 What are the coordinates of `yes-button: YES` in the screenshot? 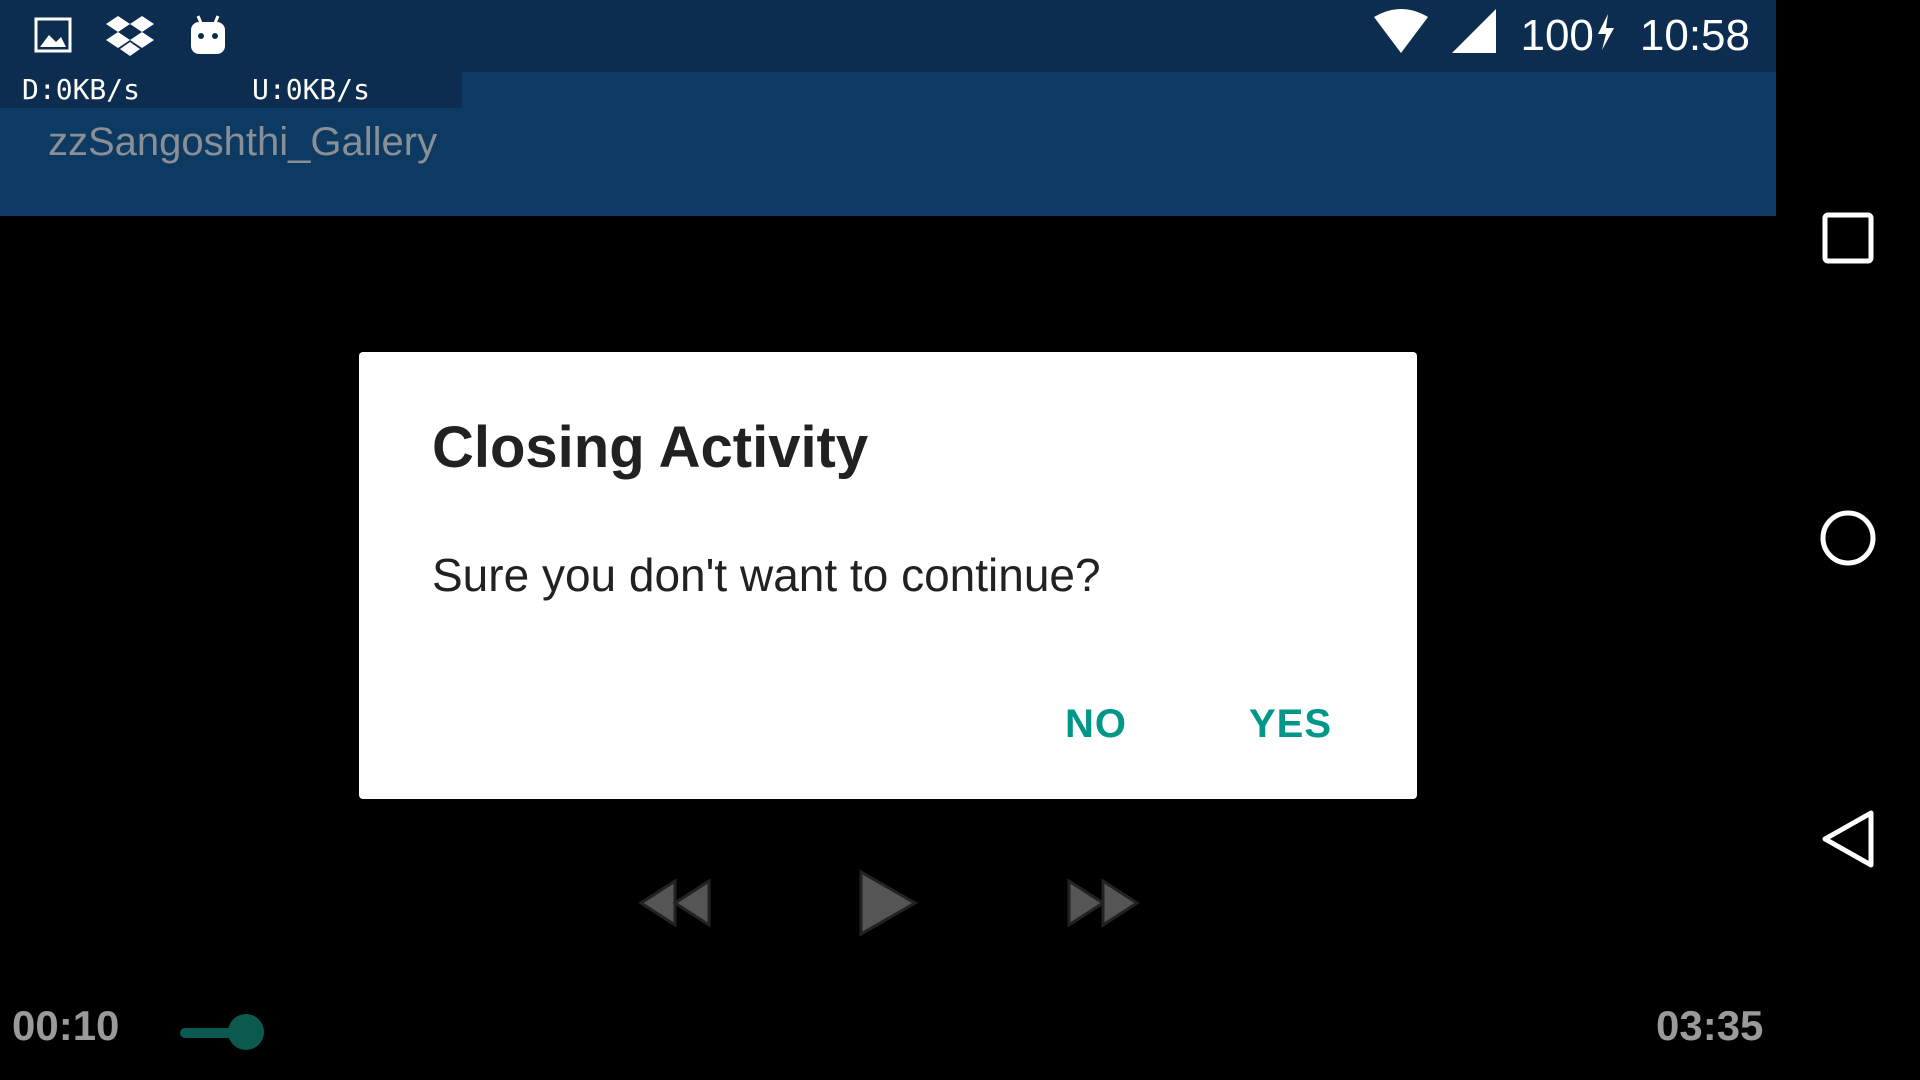 It's located at (1290, 724).